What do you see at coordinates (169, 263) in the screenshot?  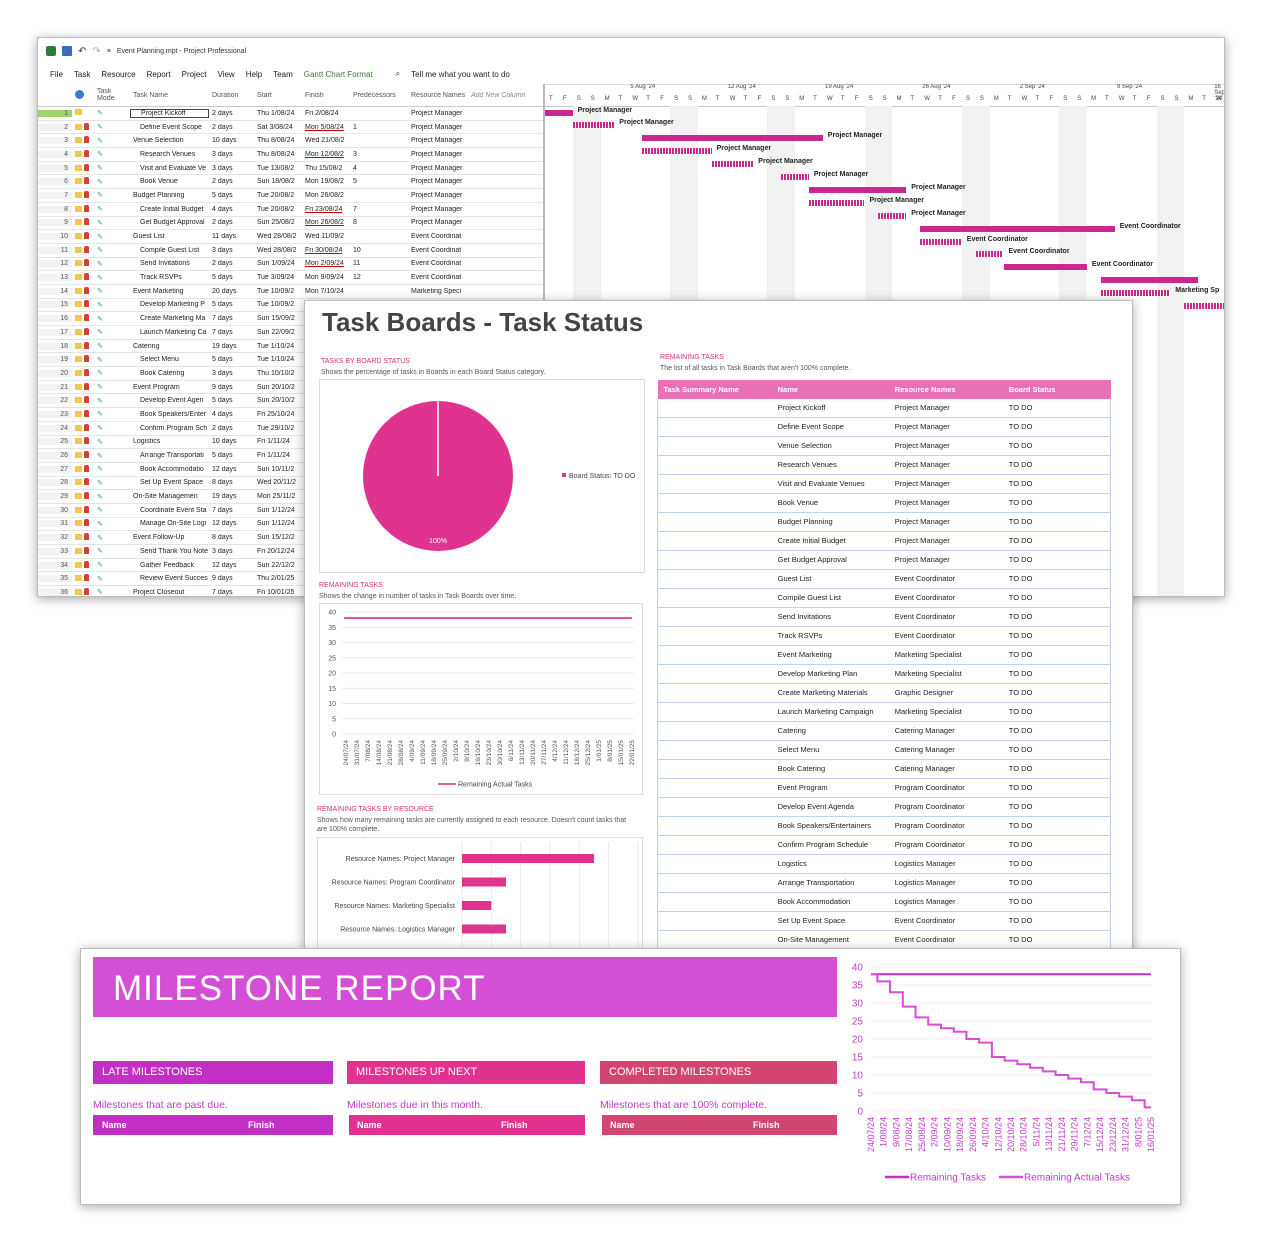 I see `task-name-cell: Send Invitations` at bounding box center [169, 263].